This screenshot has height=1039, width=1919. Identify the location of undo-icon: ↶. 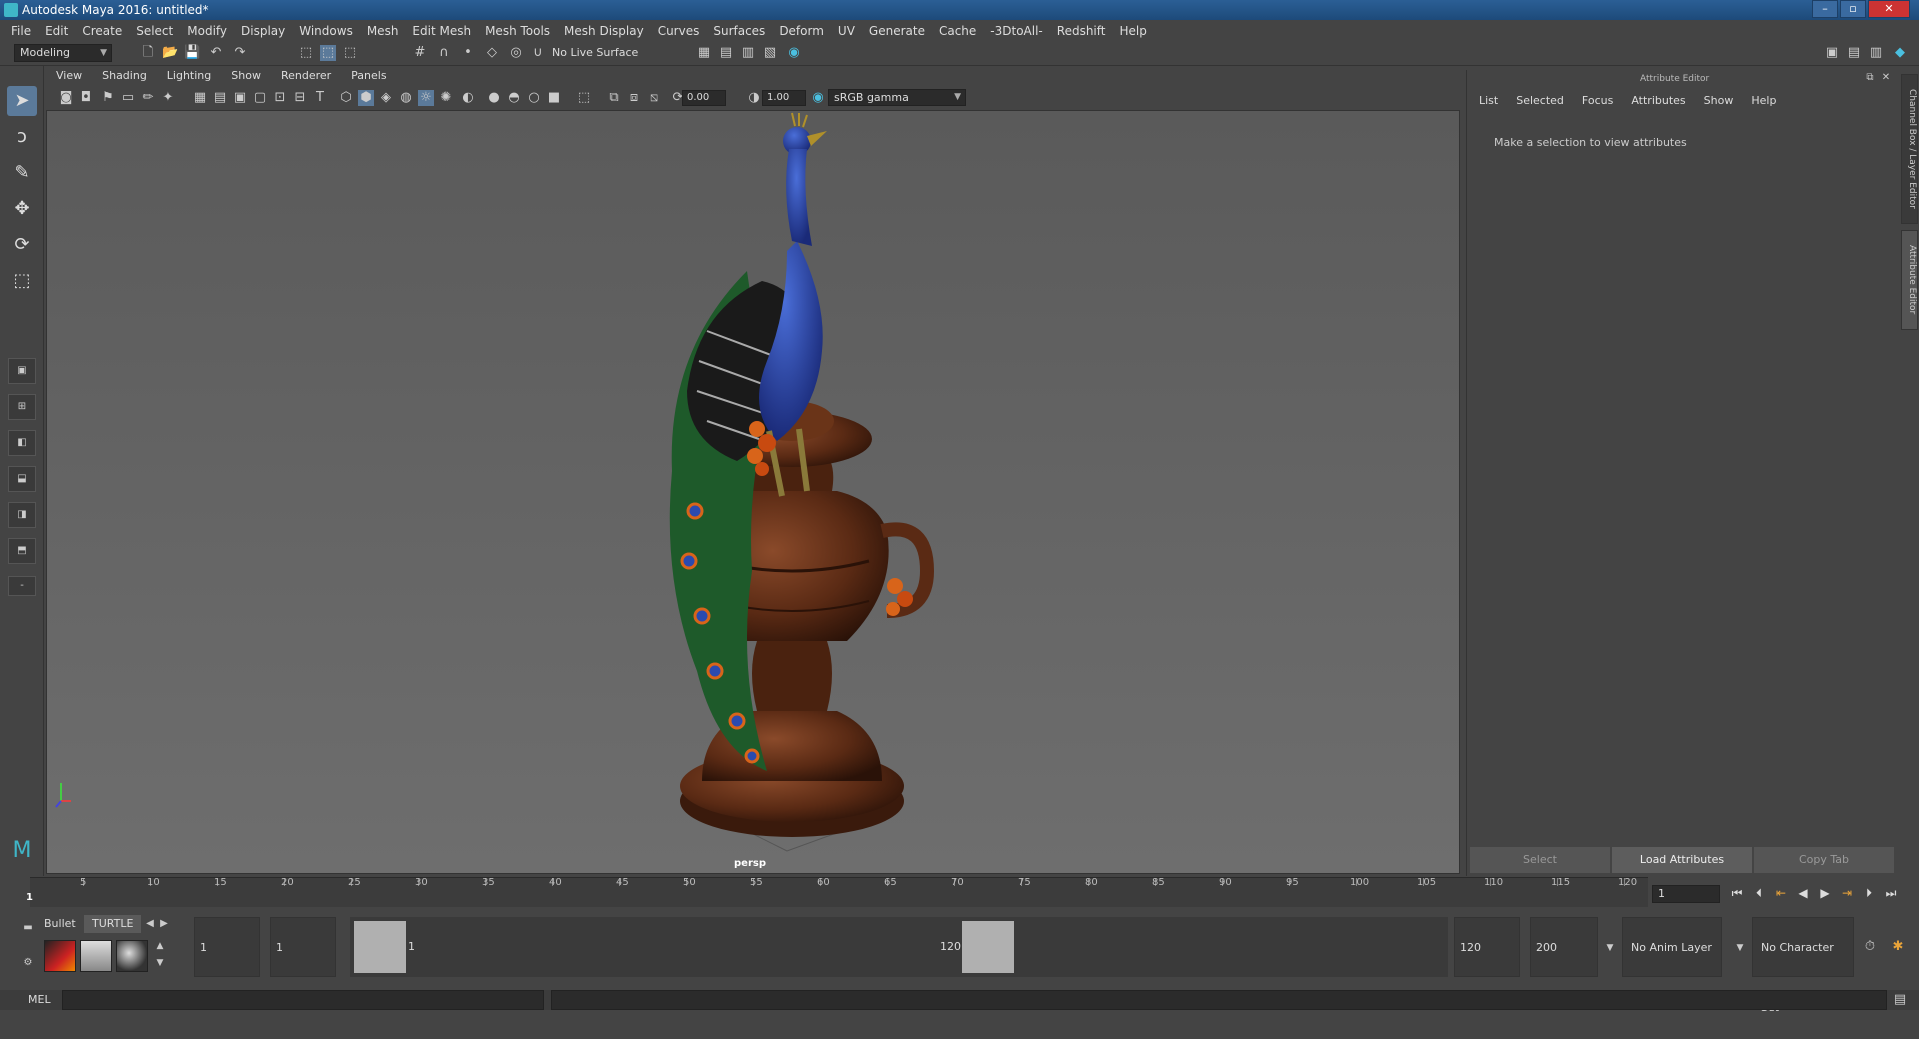
(216, 53).